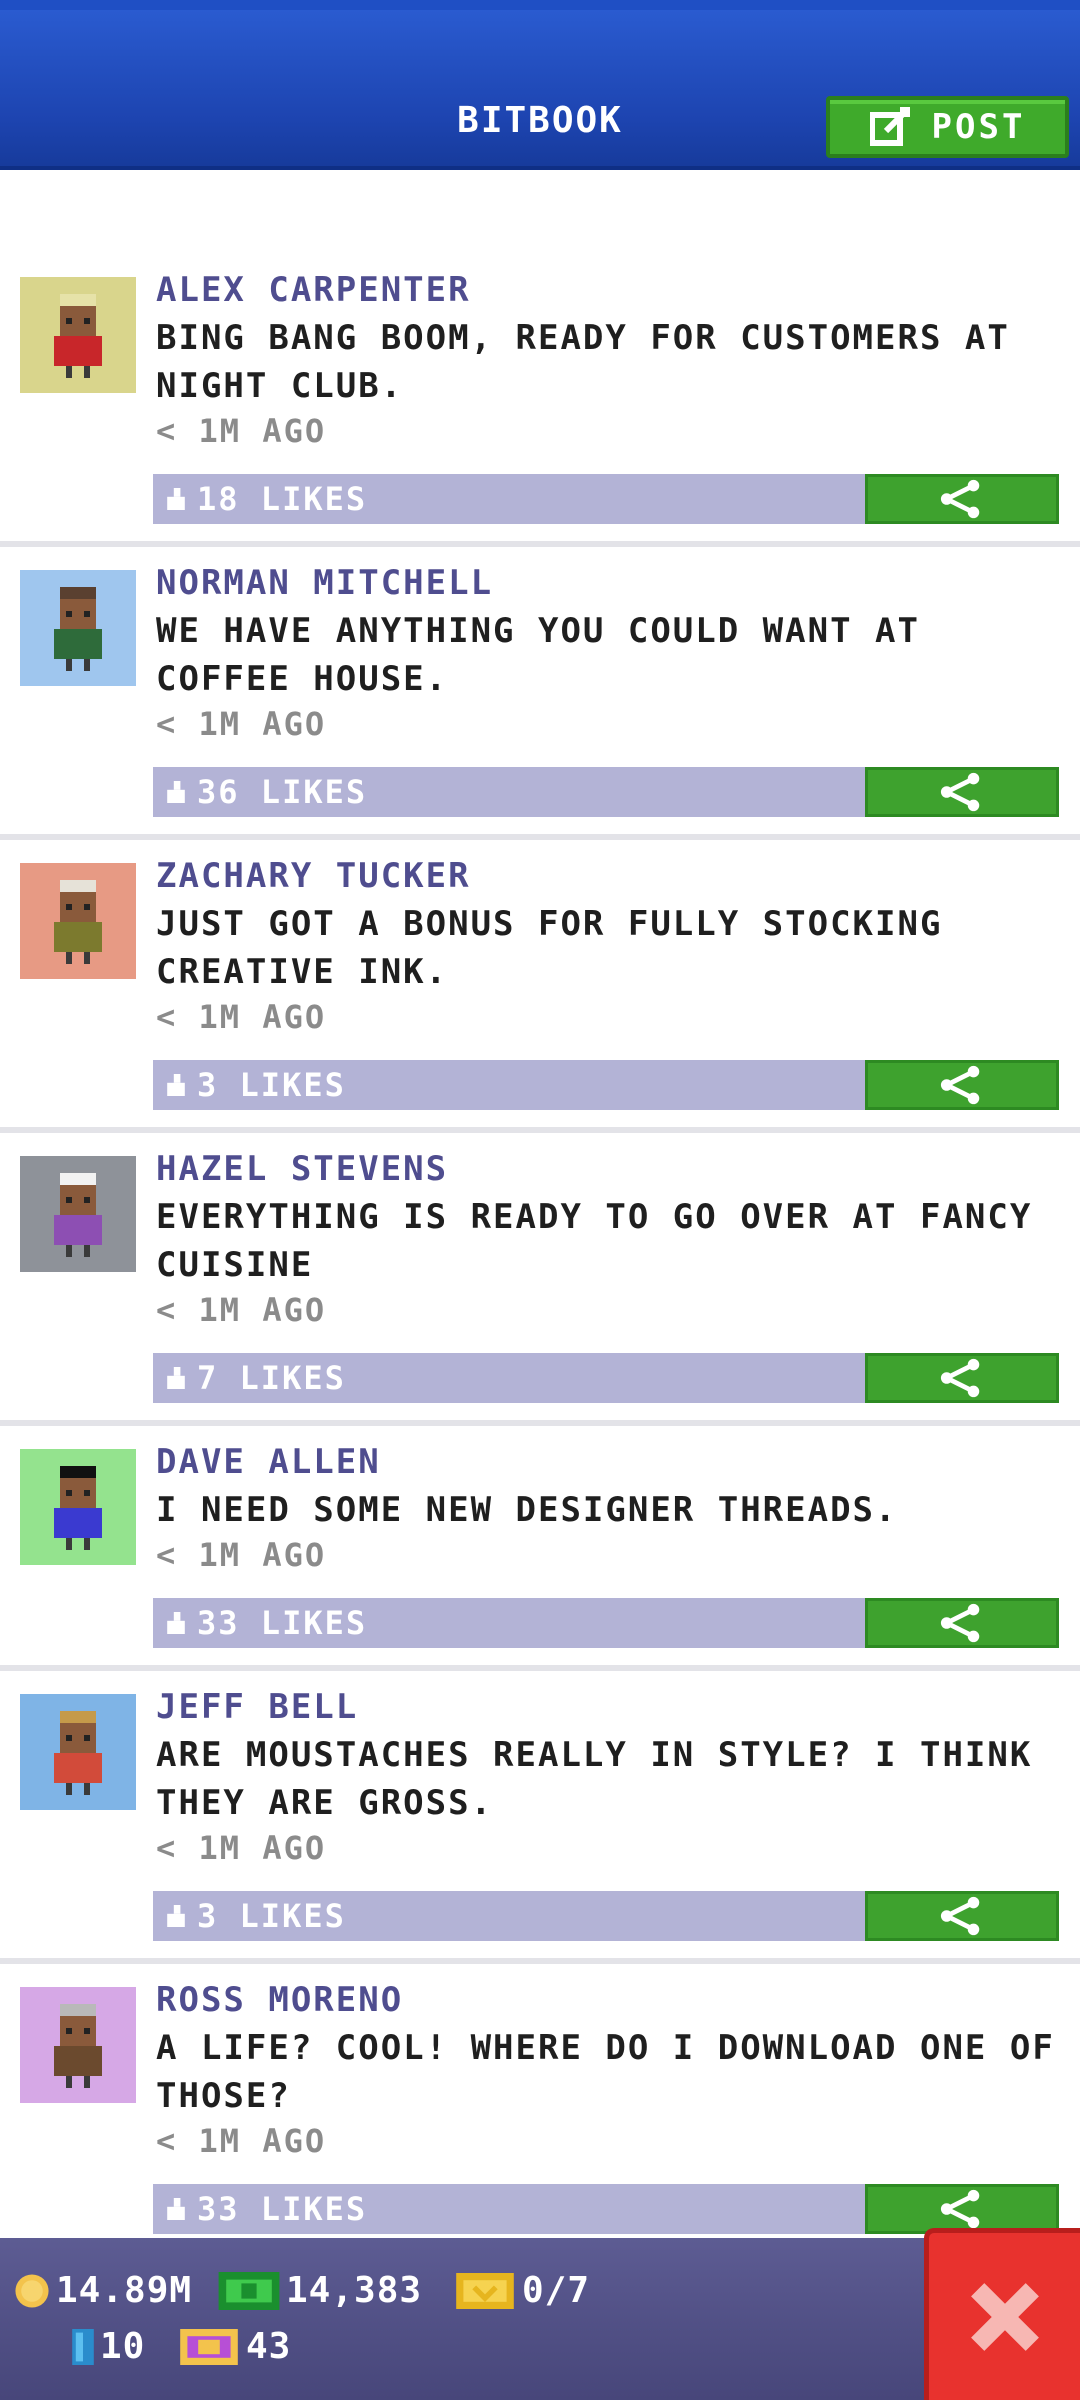 This screenshot has width=1080, height=2400. What do you see at coordinates (209, 2346) in the screenshot?
I see `vip-ticket-icon` at bounding box center [209, 2346].